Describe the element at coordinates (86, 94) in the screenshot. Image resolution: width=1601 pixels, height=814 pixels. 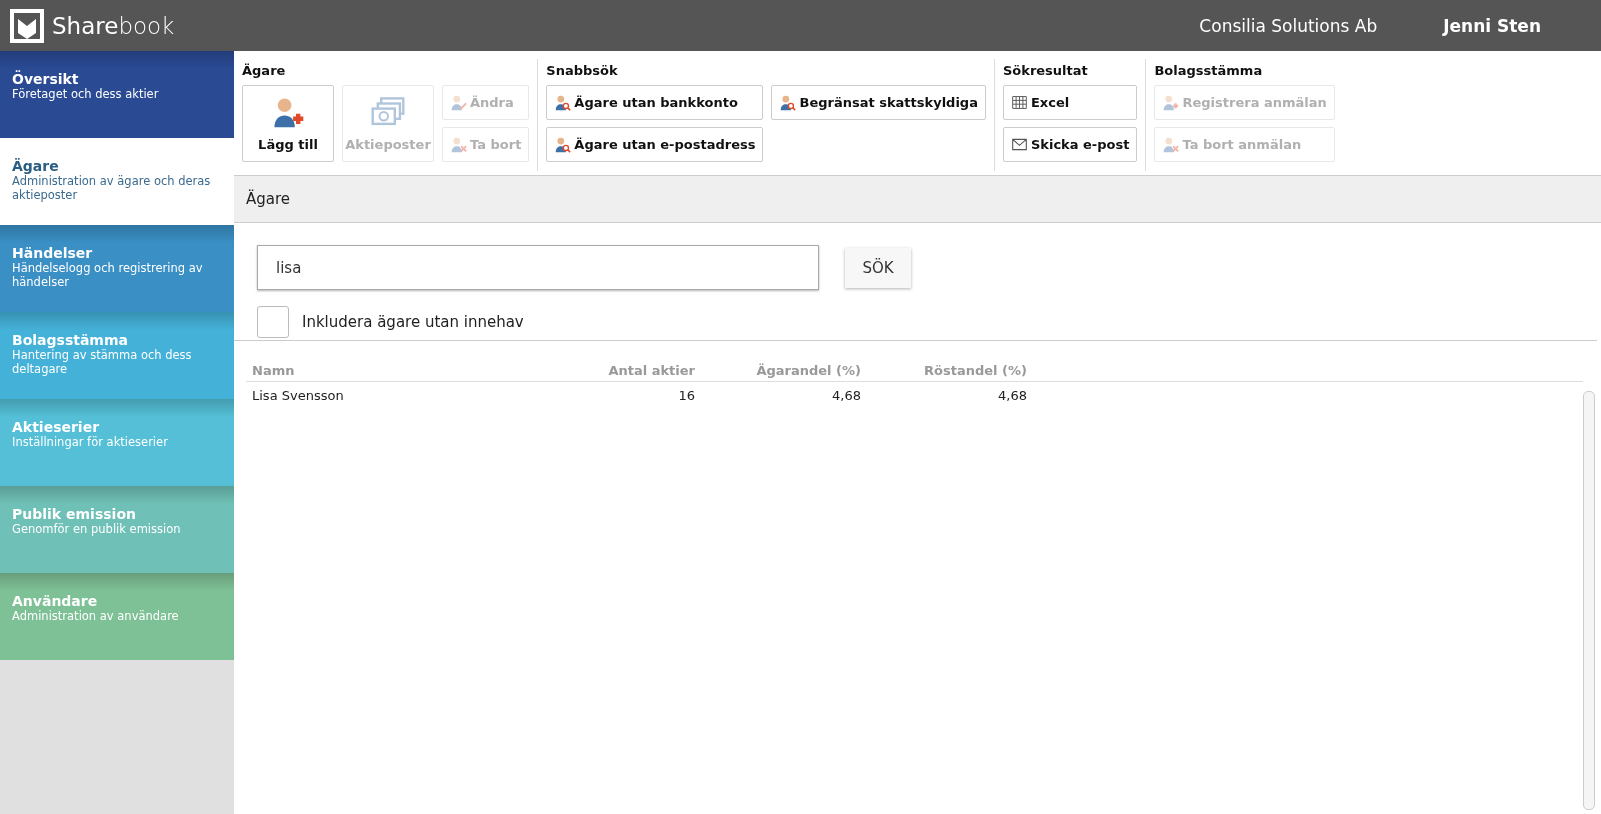
I see `sidebar-item-subtitle: Företaget och dess aktier` at that location.